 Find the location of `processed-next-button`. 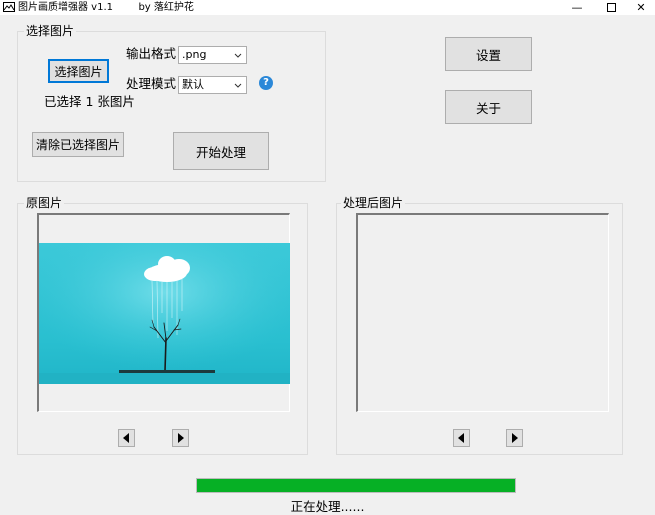

processed-next-button is located at coordinates (514, 438).